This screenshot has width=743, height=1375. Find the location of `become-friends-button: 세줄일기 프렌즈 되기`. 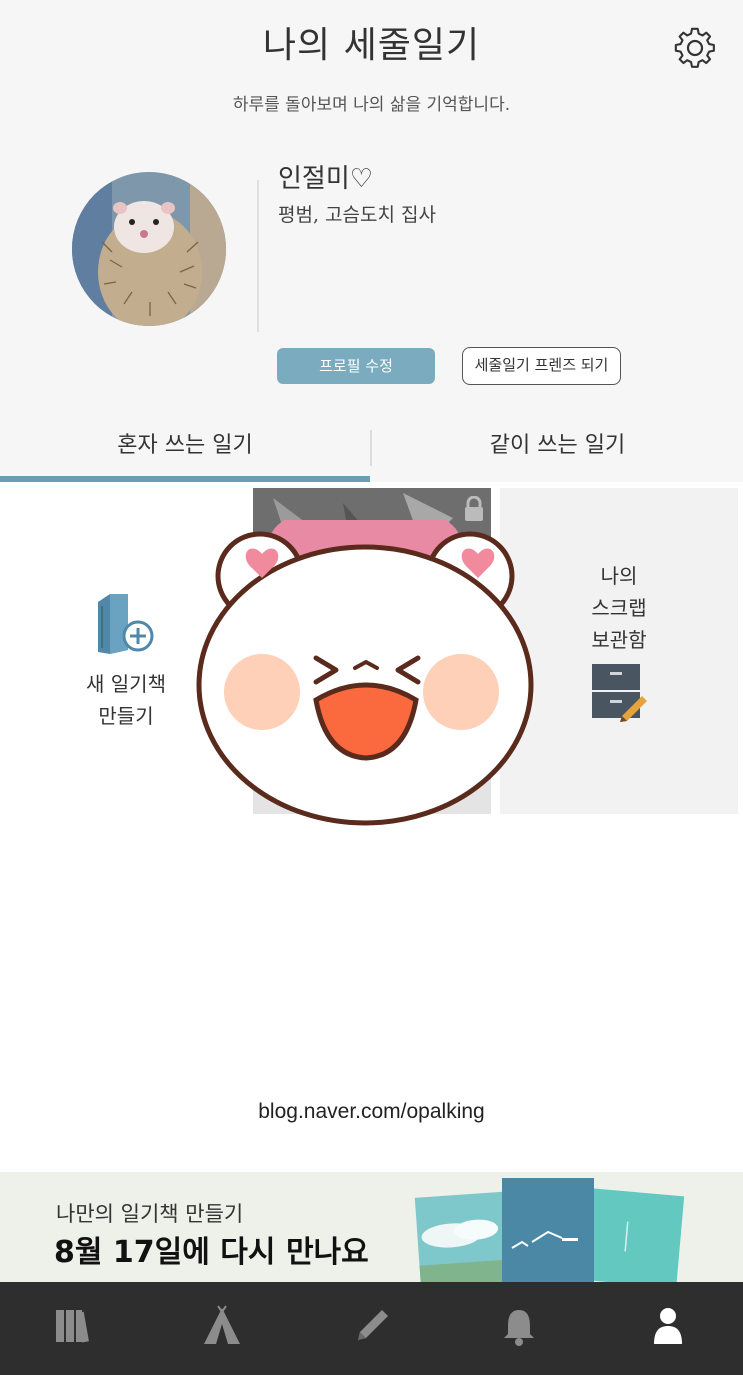

become-friends-button: 세줄일기 프렌즈 되기 is located at coordinates (541, 366).